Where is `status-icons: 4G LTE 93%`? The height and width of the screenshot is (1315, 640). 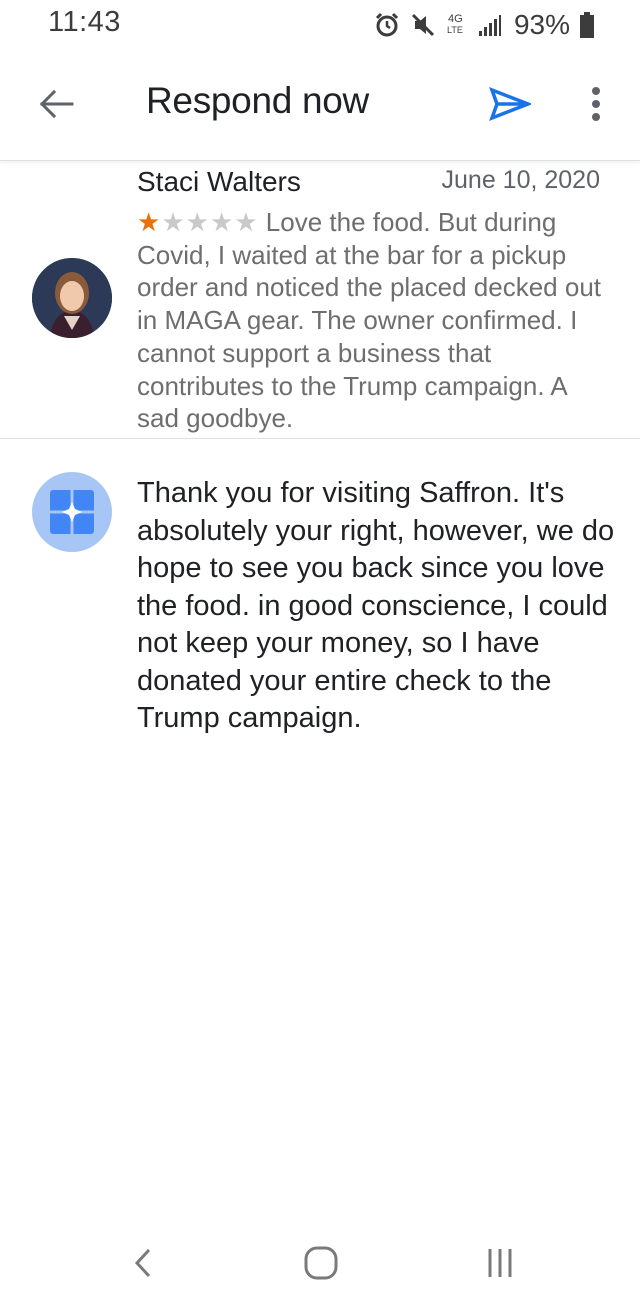
status-icons: 4G LTE 93% is located at coordinates (484, 25).